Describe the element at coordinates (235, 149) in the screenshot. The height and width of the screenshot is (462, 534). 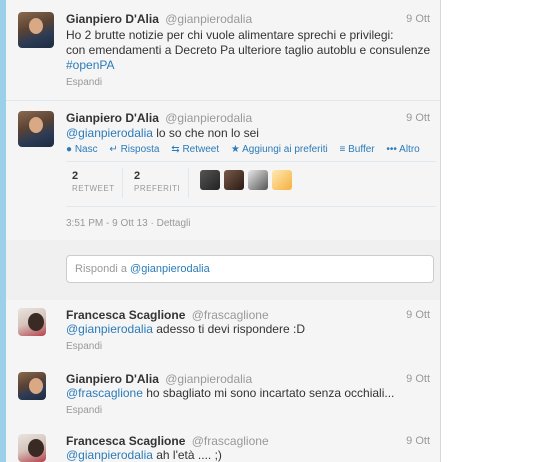
I see `star-icon: ★` at that location.